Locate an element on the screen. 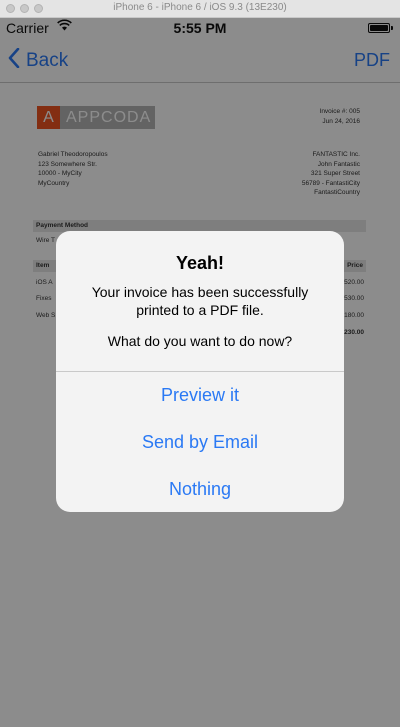 The image size is (400, 727). alert-title: Yeah! is located at coordinates (200, 263).